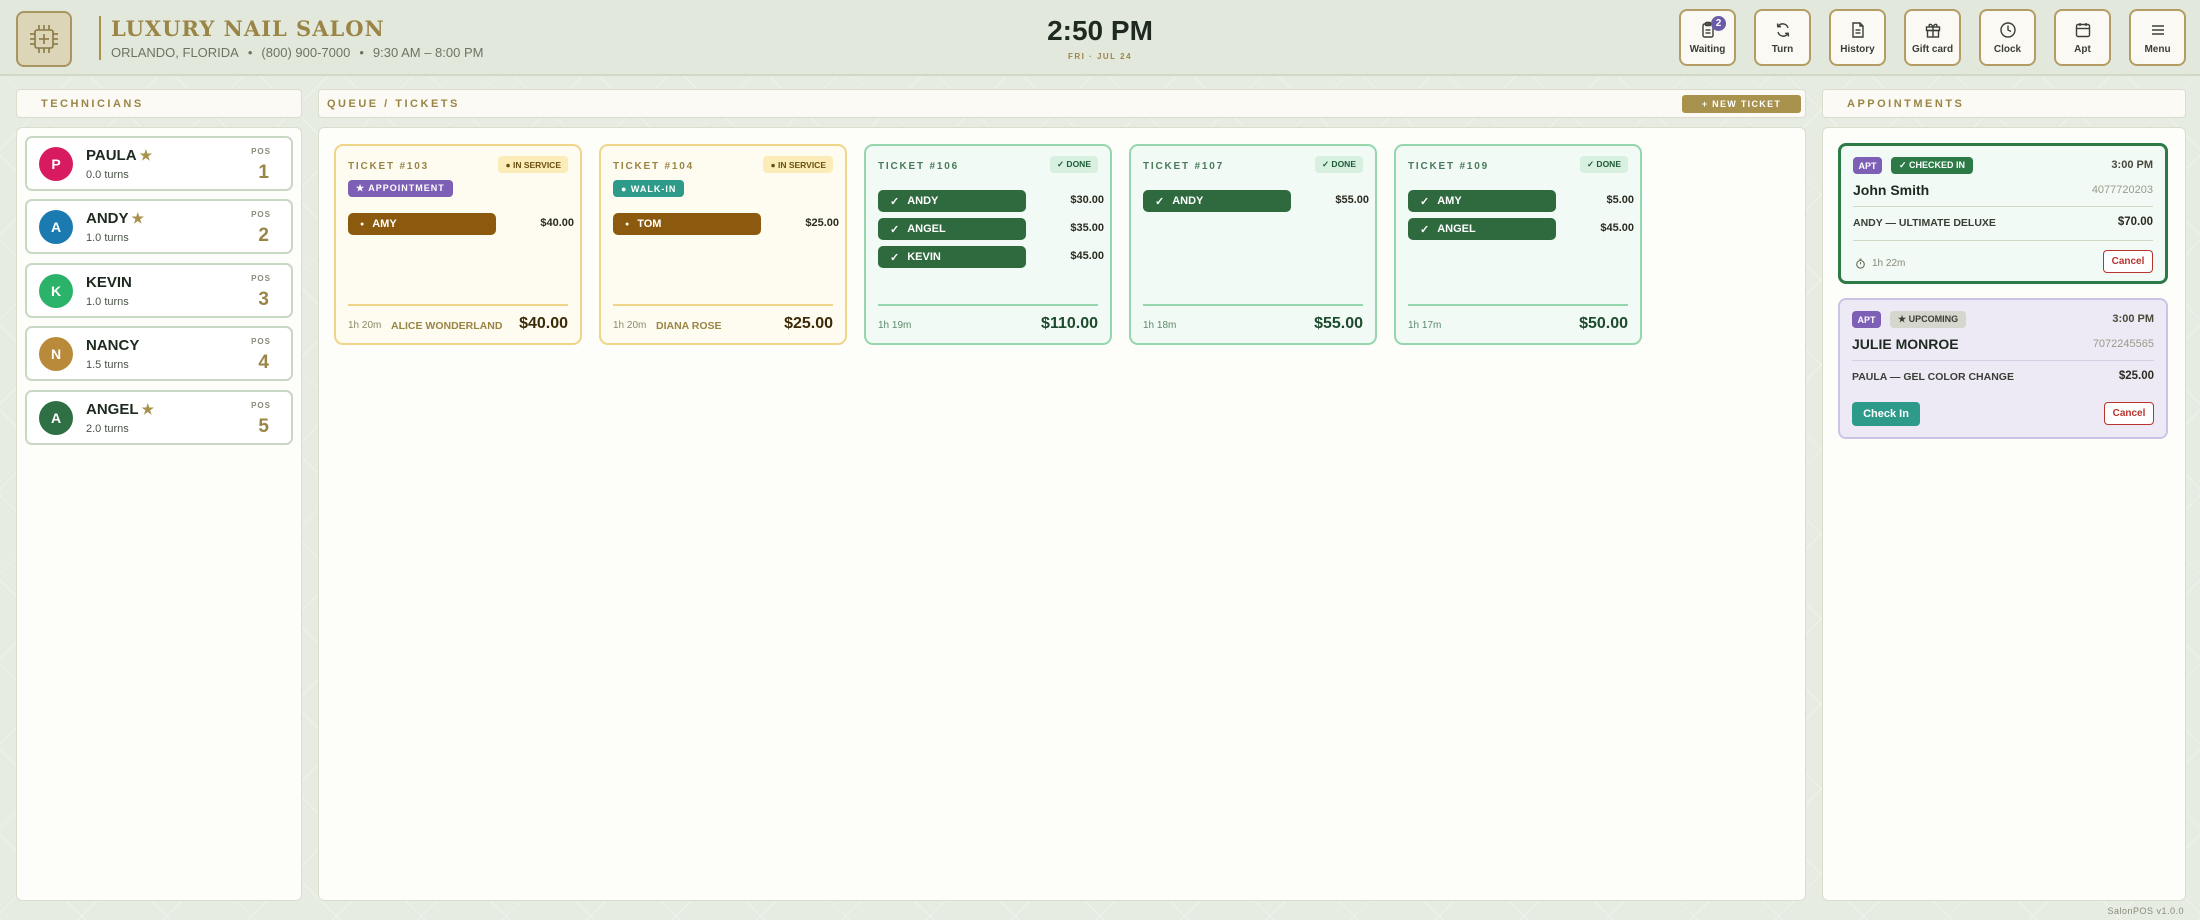 Image resolution: width=2200 pixels, height=920 pixels. I want to click on technician-card: P PAULA ★ 0.0 turns POS 1, so click(159, 163).